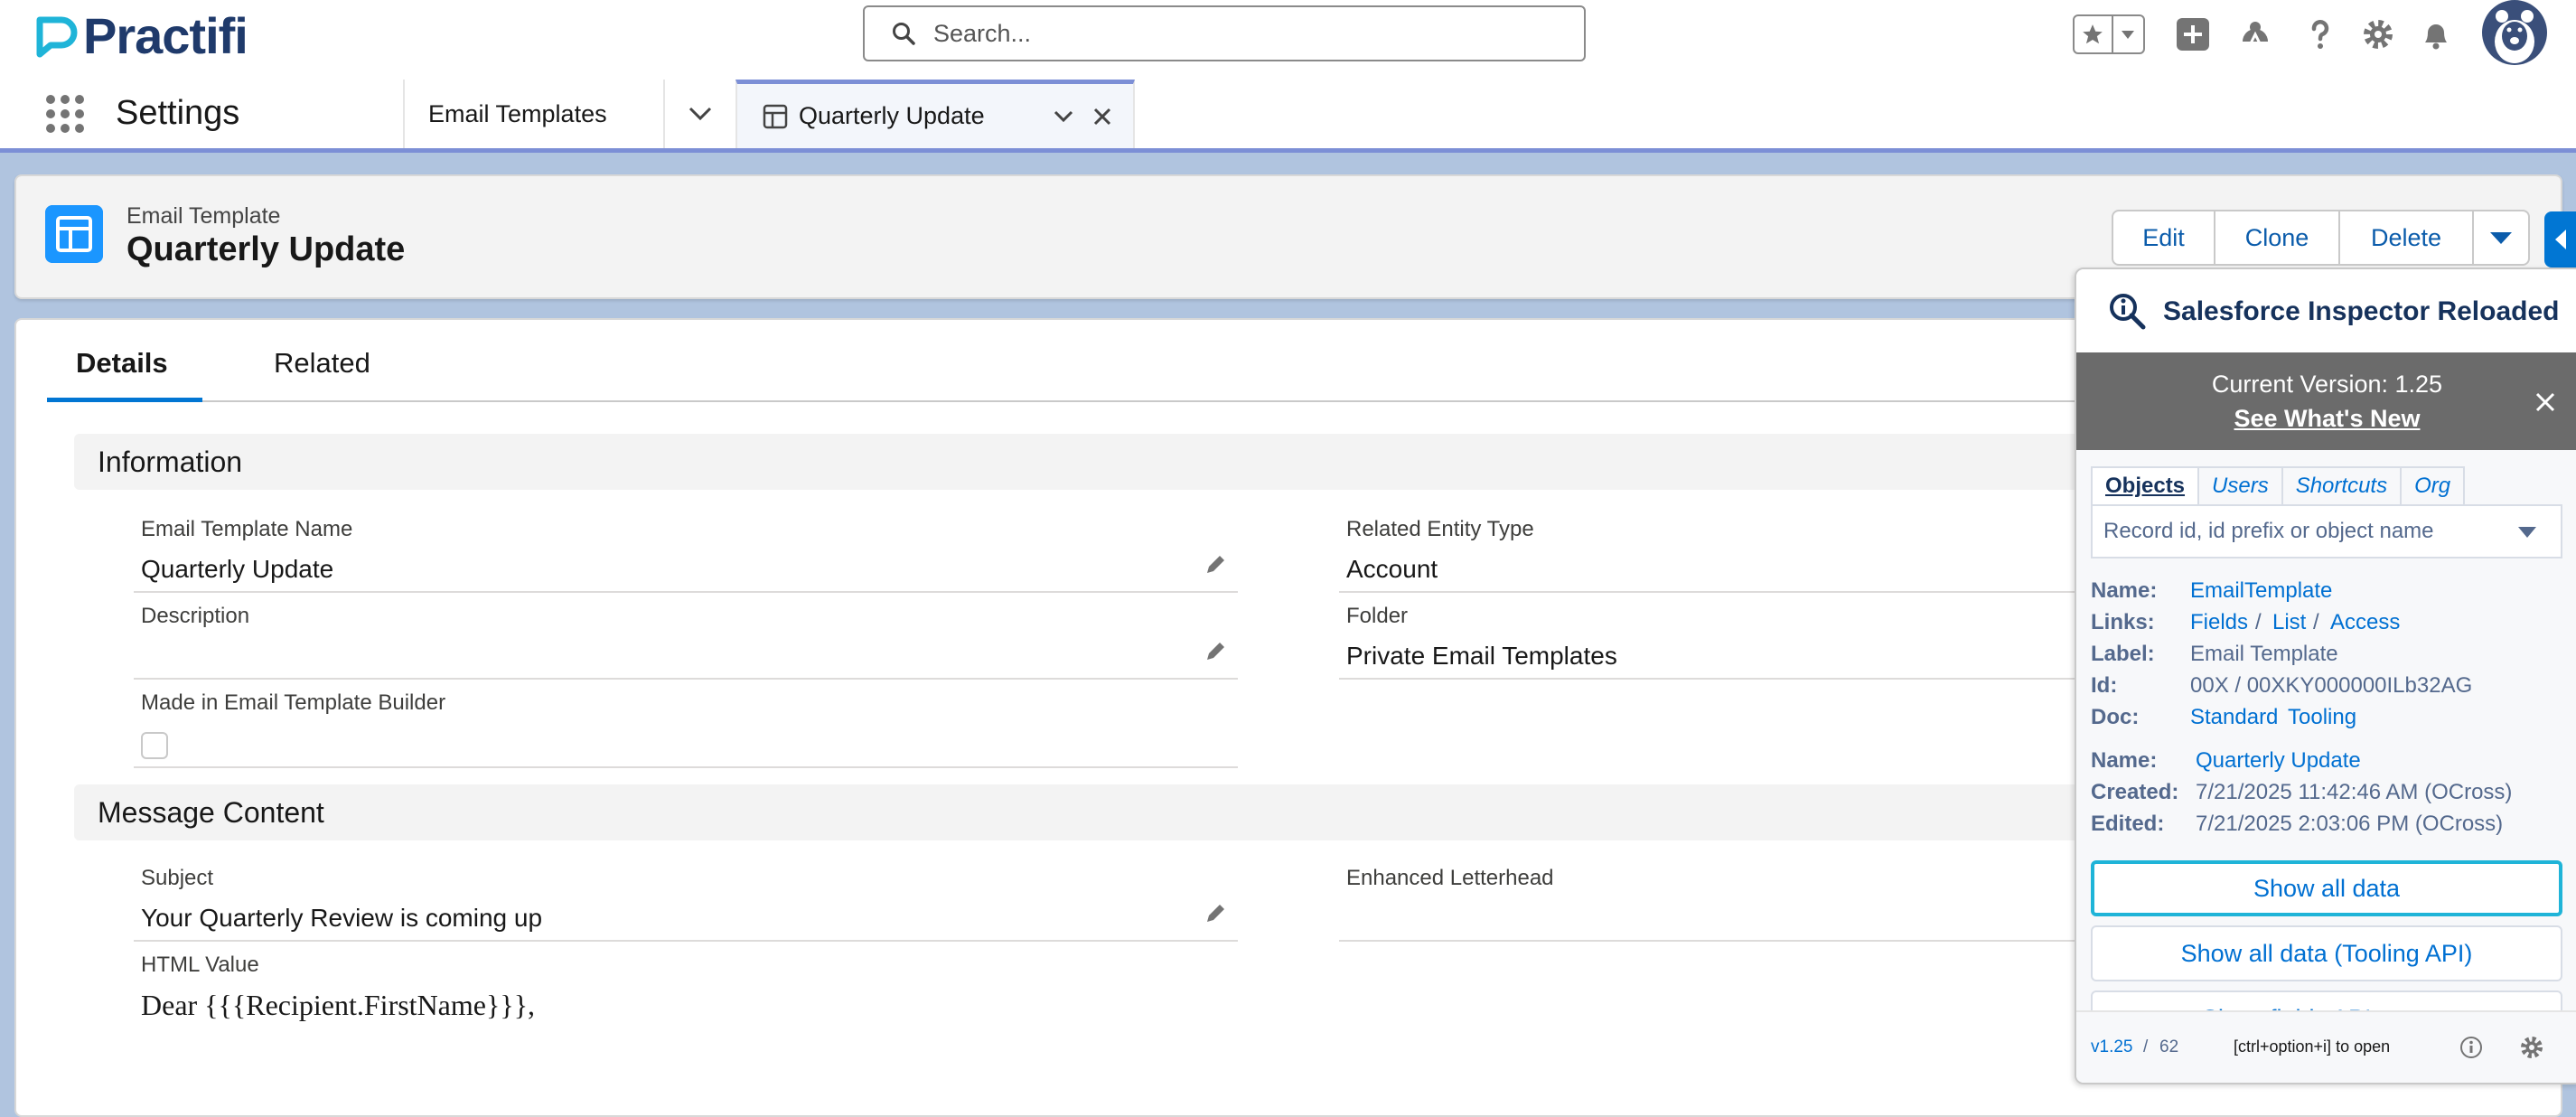  Describe the element at coordinates (2219, 622) in the screenshot. I see `fields-link: Fields` at that location.